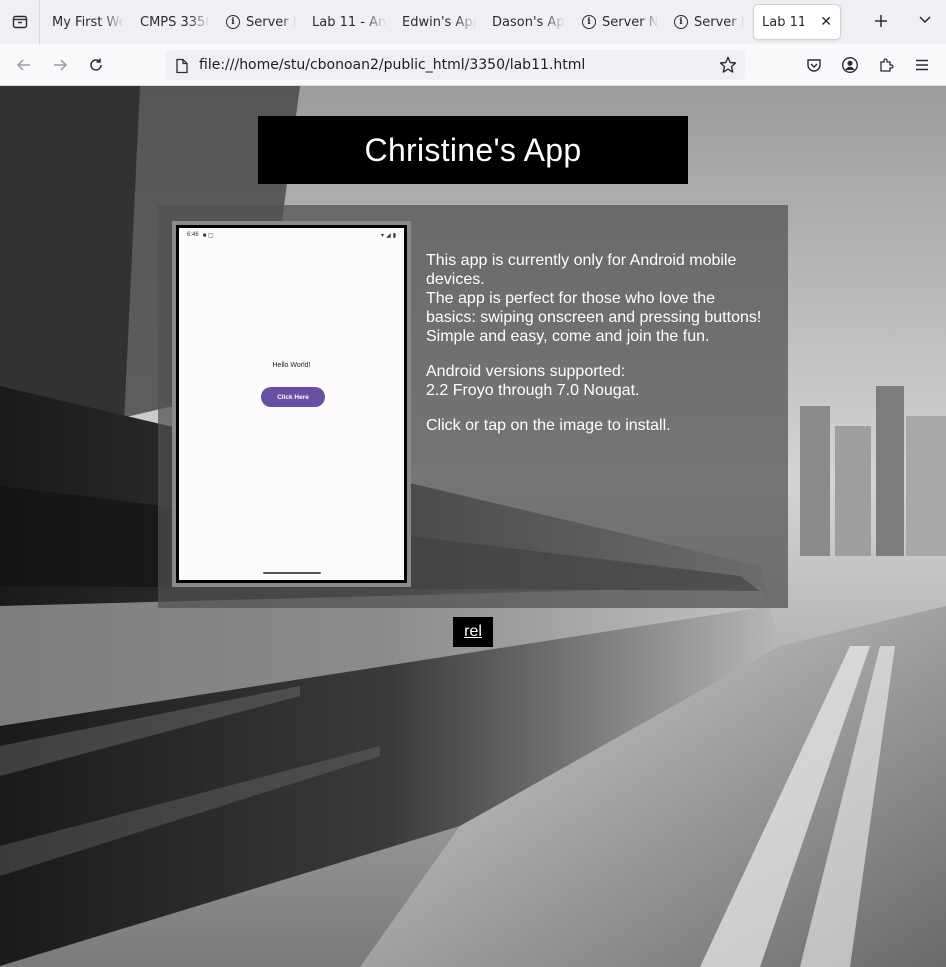  Describe the element at coordinates (548, 425) in the screenshot. I see `install-instructions: Click or tap on the image to install.` at that location.